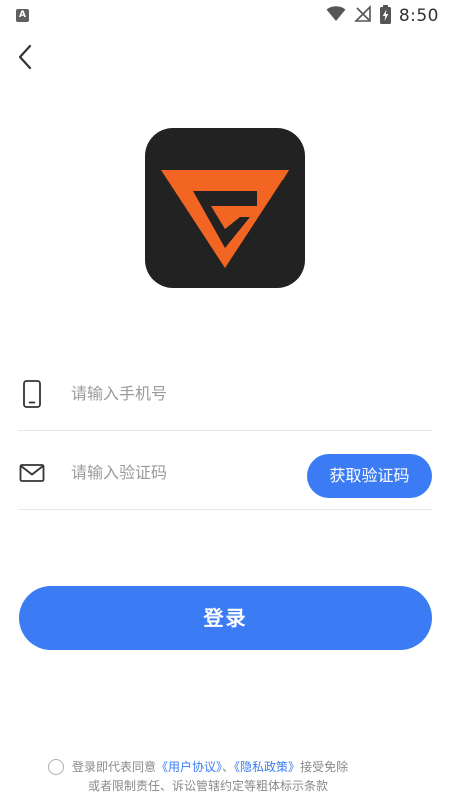  I want to click on get-code-button: 获取验证码, so click(369, 476).